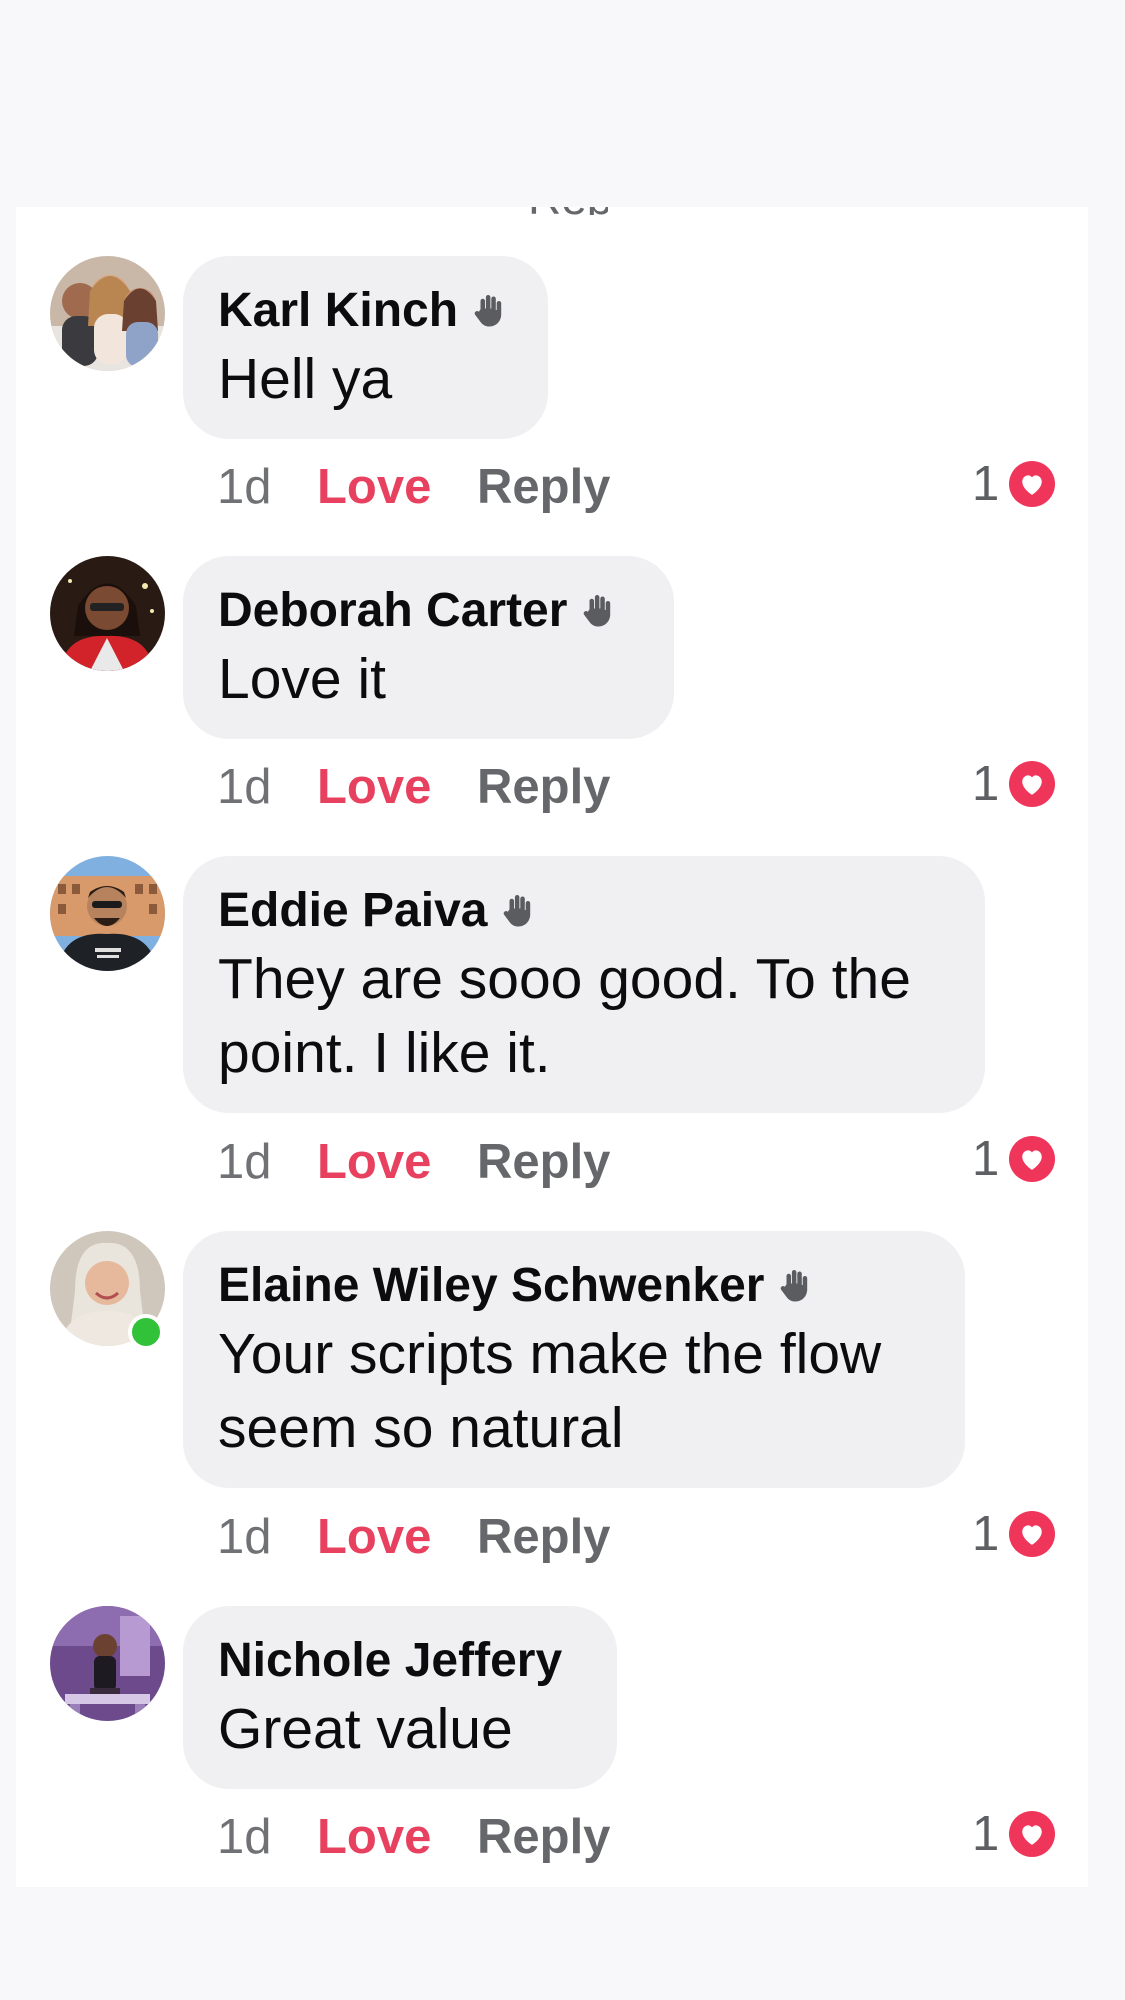 The width and height of the screenshot is (1125, 2000). I want to click on online-status-indicator, so click(146, 1332).